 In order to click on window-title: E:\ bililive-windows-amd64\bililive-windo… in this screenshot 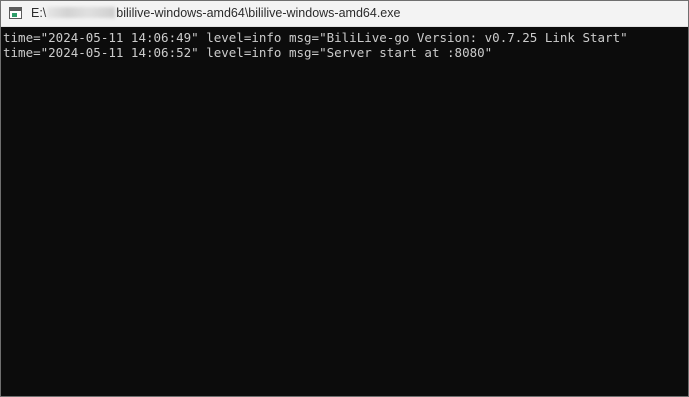, I will do `click(215, 13)`.